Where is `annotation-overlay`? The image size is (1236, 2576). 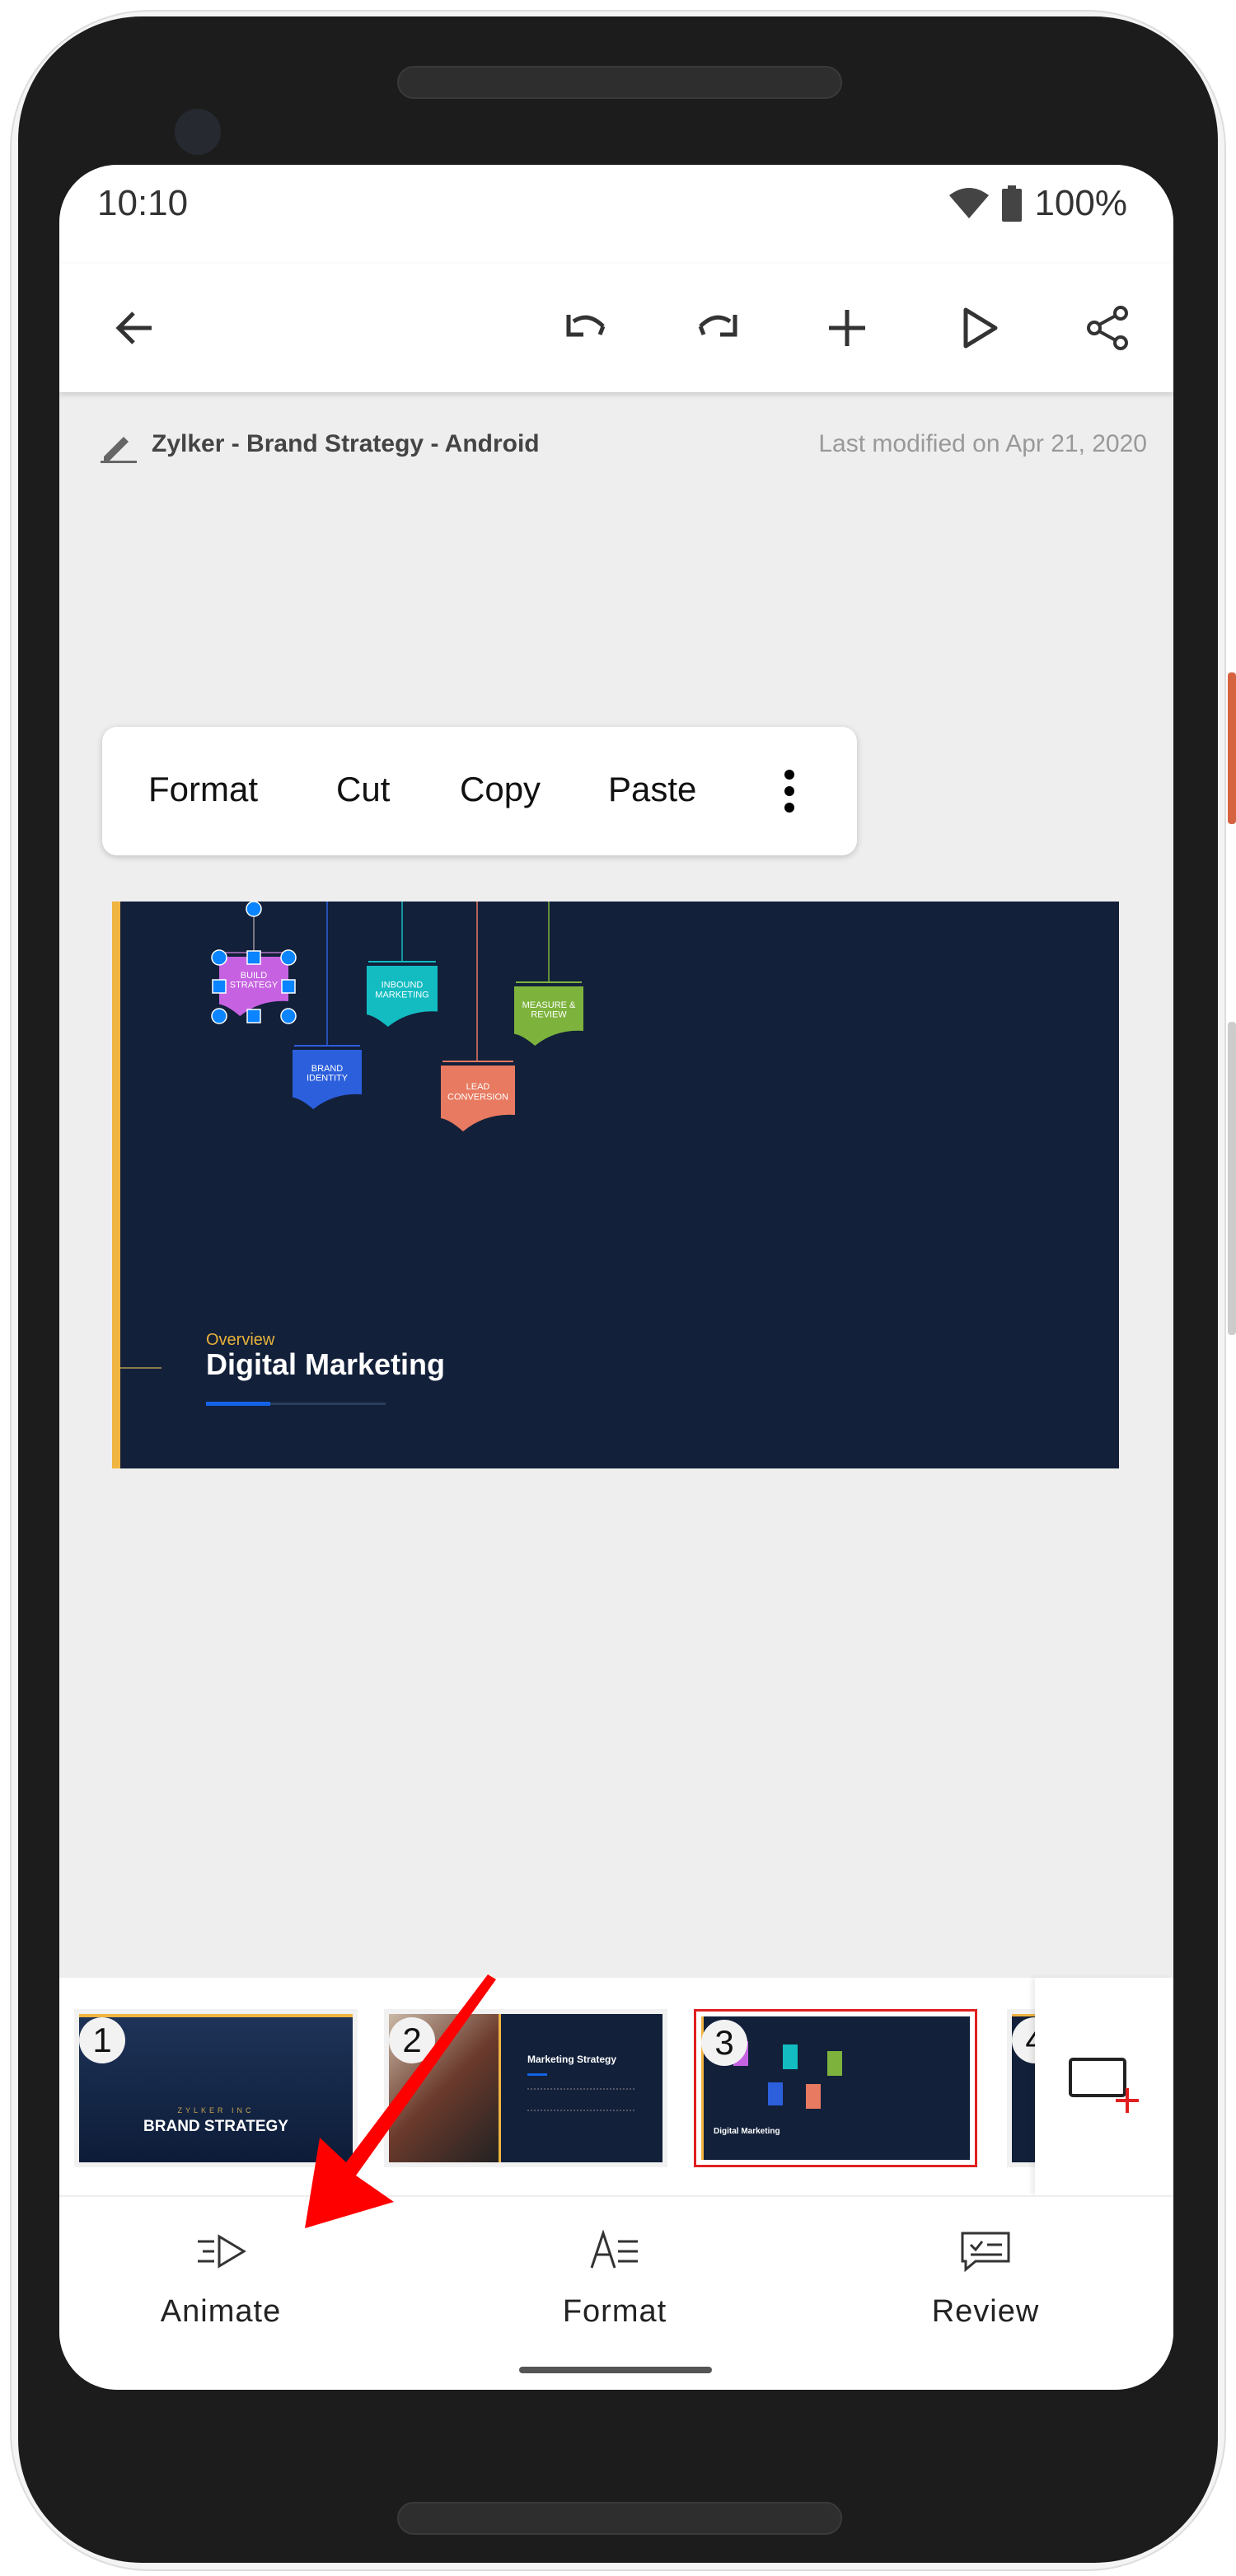
annotation-overlay is located at coordinates (400, 2101).